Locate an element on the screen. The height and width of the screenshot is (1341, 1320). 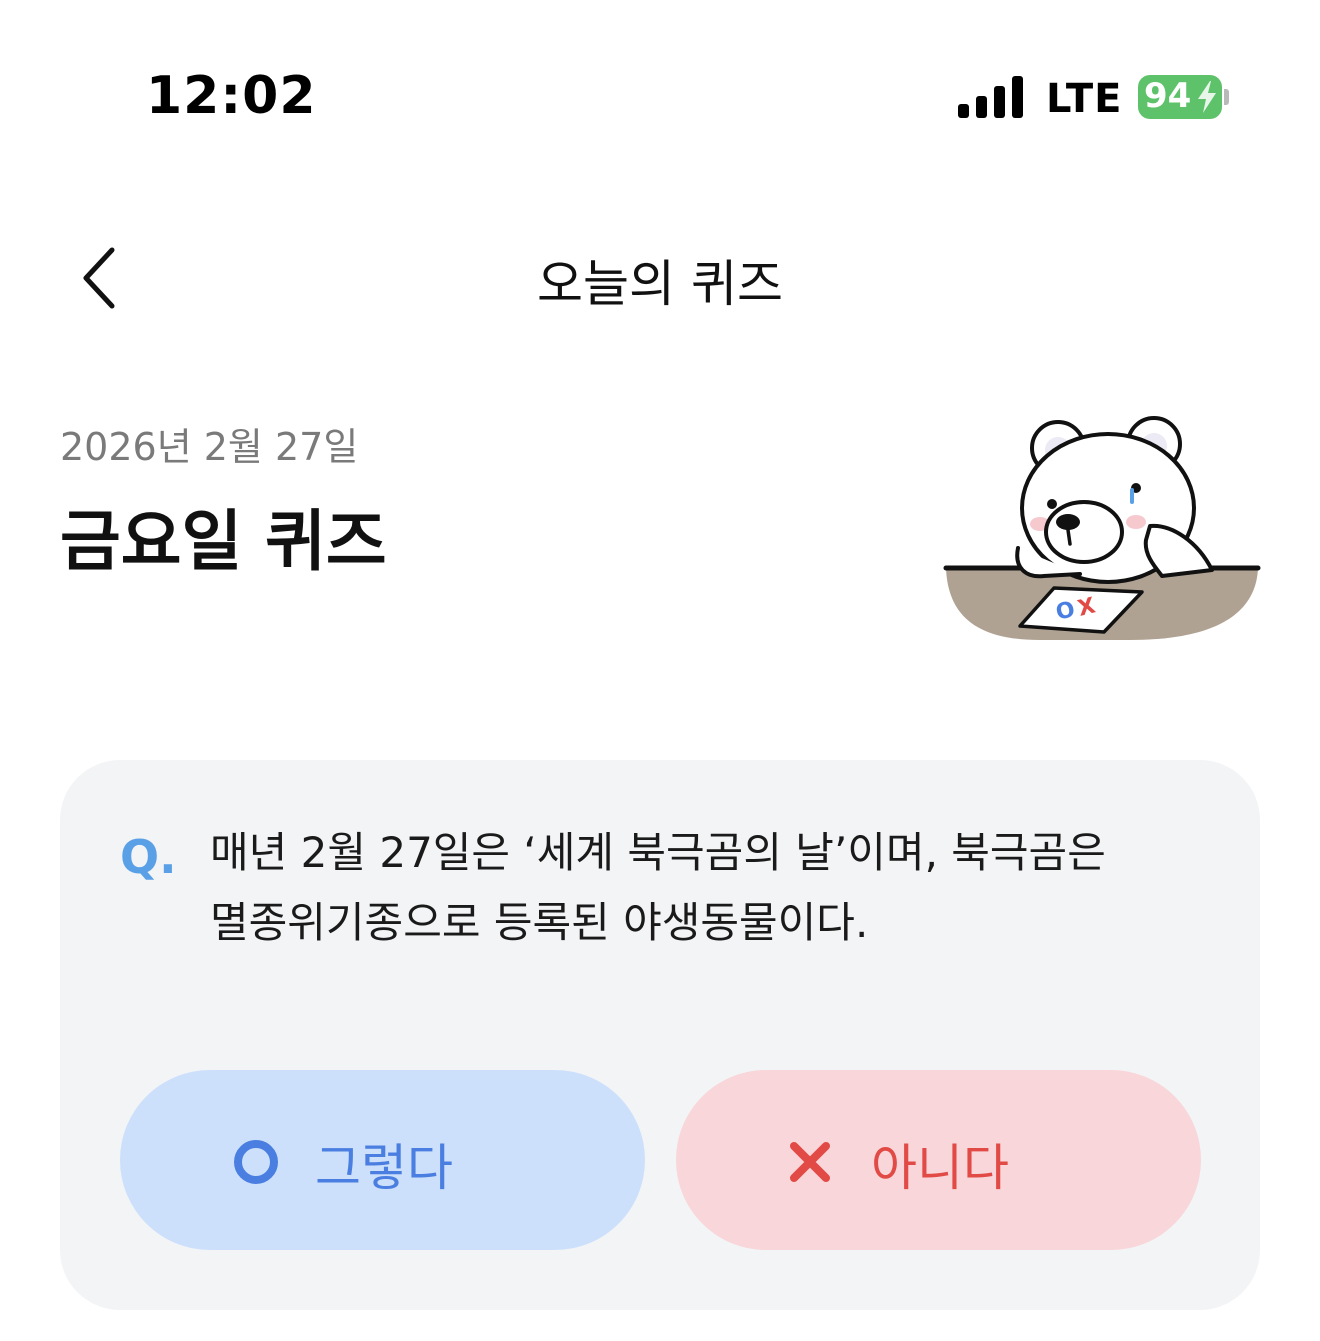
x-icon is located at coordinates (810, 1162).